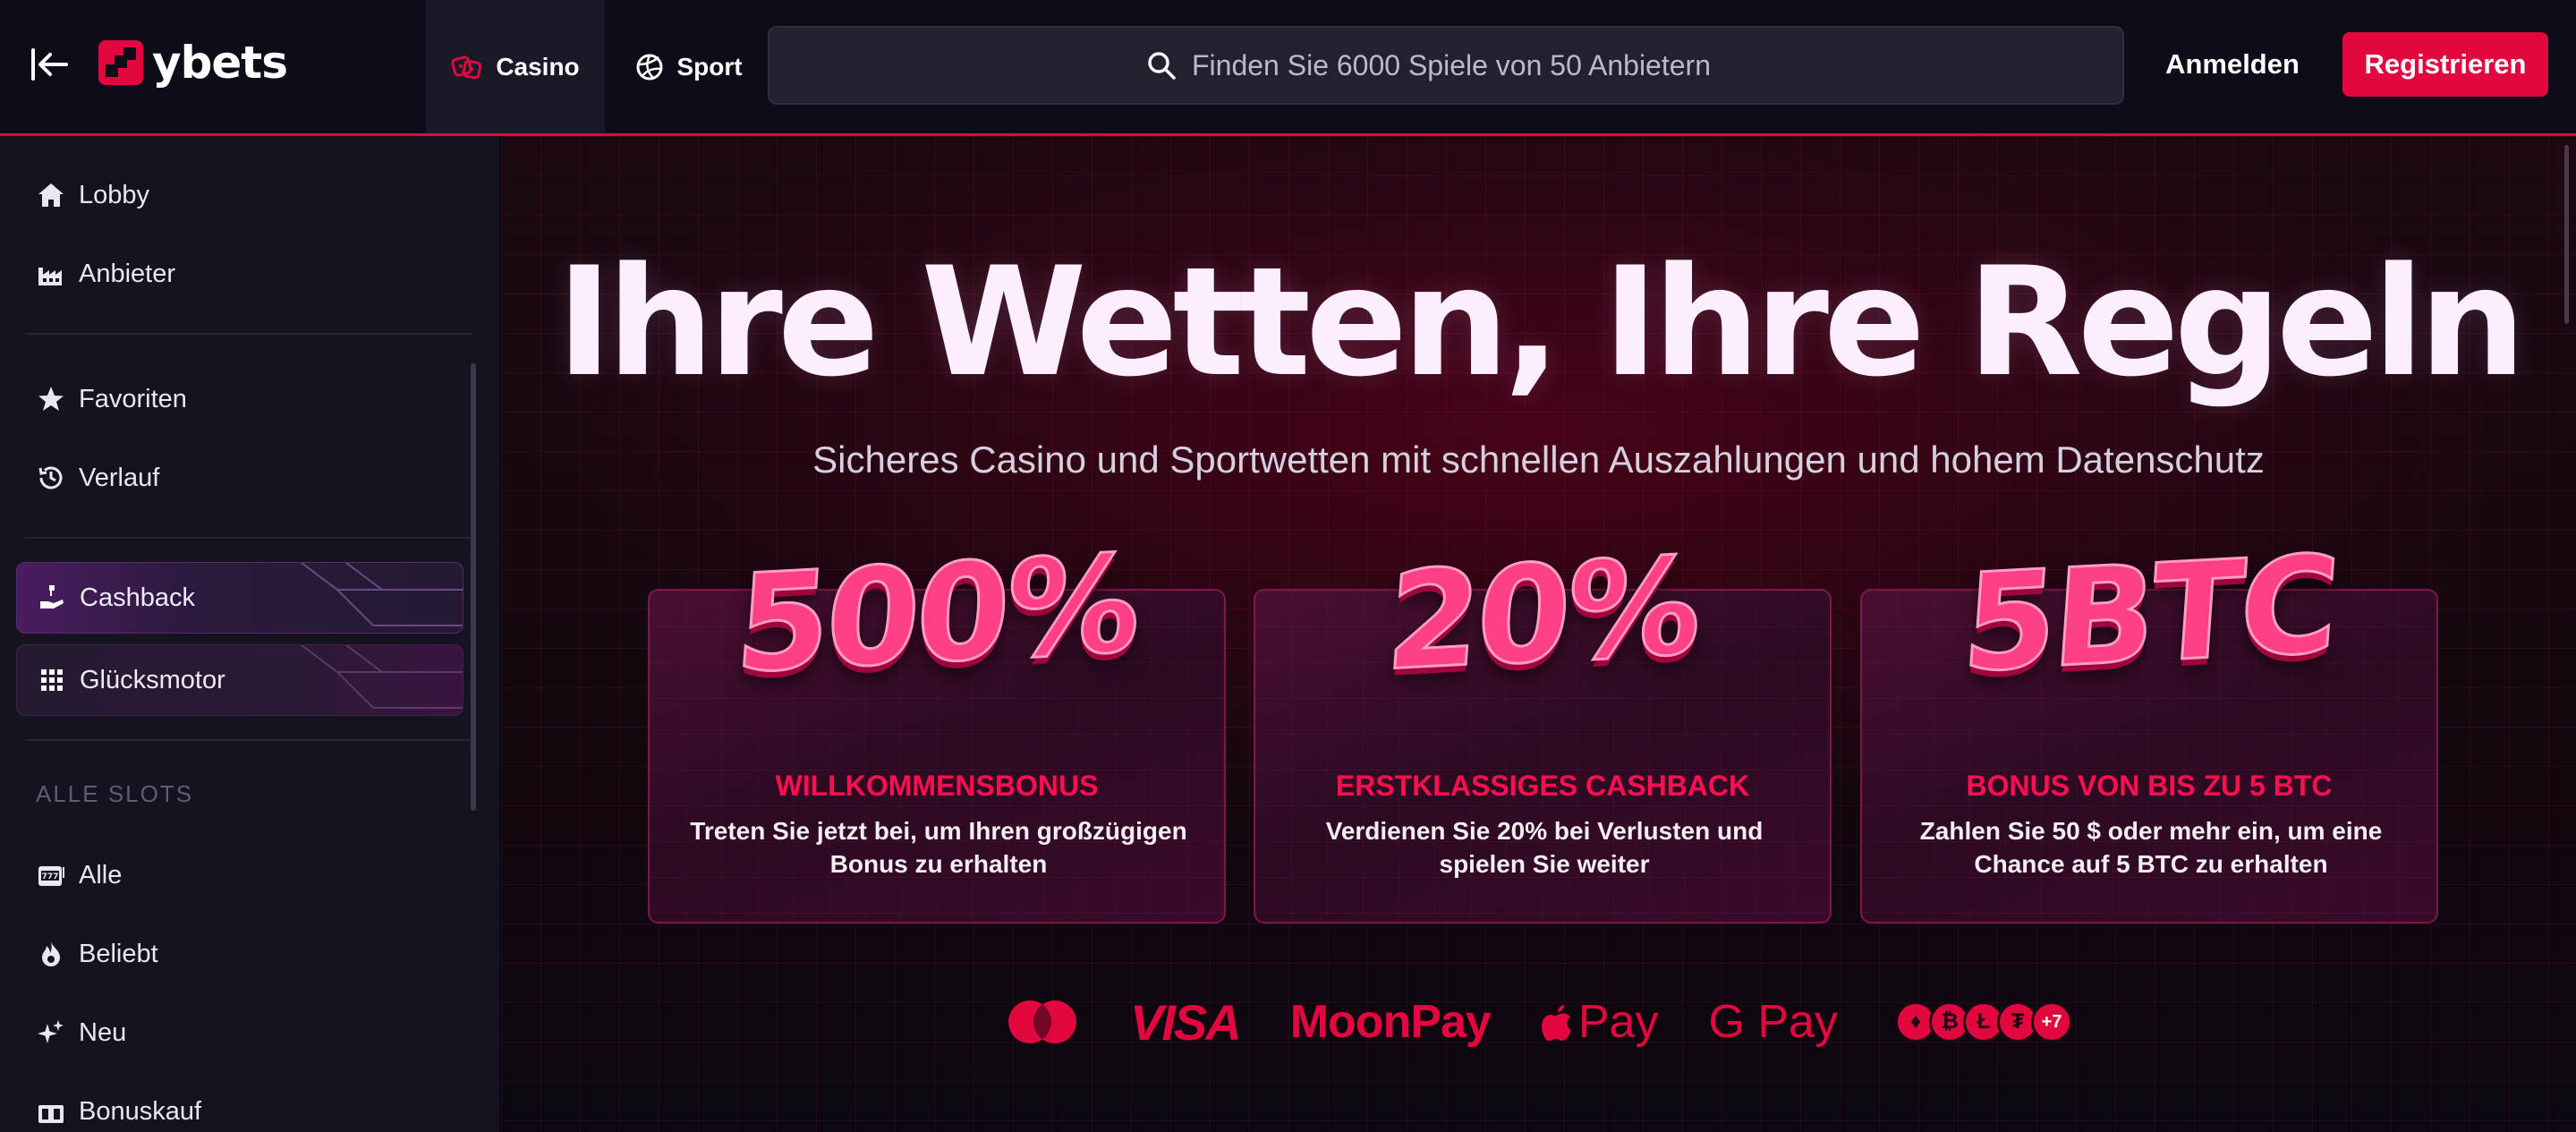 Image resolution: width=2576 pixels, height=1132 pixels. What do you see at coordinates (127, 273) in the screenshot?
I see `sidebar-item-label: Anbieter` at bounding box center [127, 273].